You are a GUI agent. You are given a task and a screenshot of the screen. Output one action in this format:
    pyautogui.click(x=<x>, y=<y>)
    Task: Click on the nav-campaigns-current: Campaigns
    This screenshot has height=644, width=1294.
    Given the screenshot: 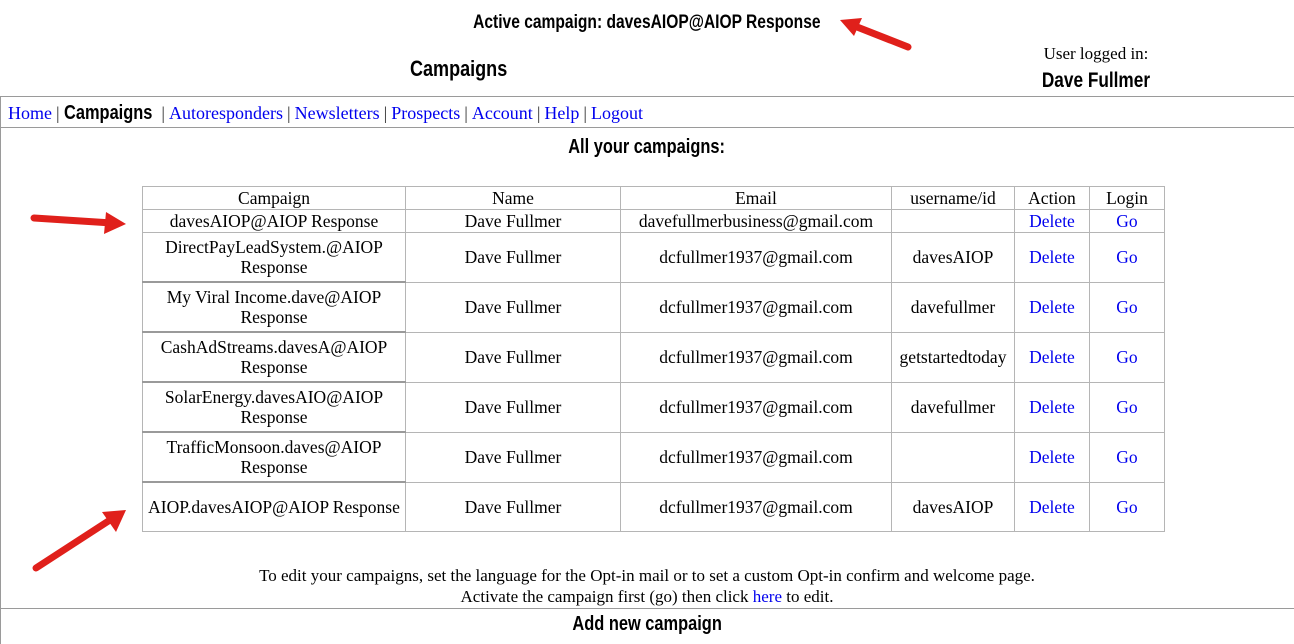 What is the action you would take?
    pyautogui.click(x=108, y=113)
    